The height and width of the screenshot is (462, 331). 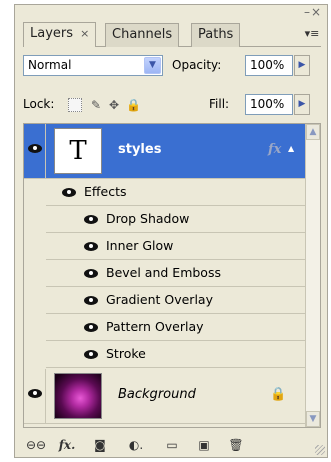 What do you see at coordinates (100, 445) in the screenshot?
I see `mask-icon: ◙` at bounding box center [100, 445].